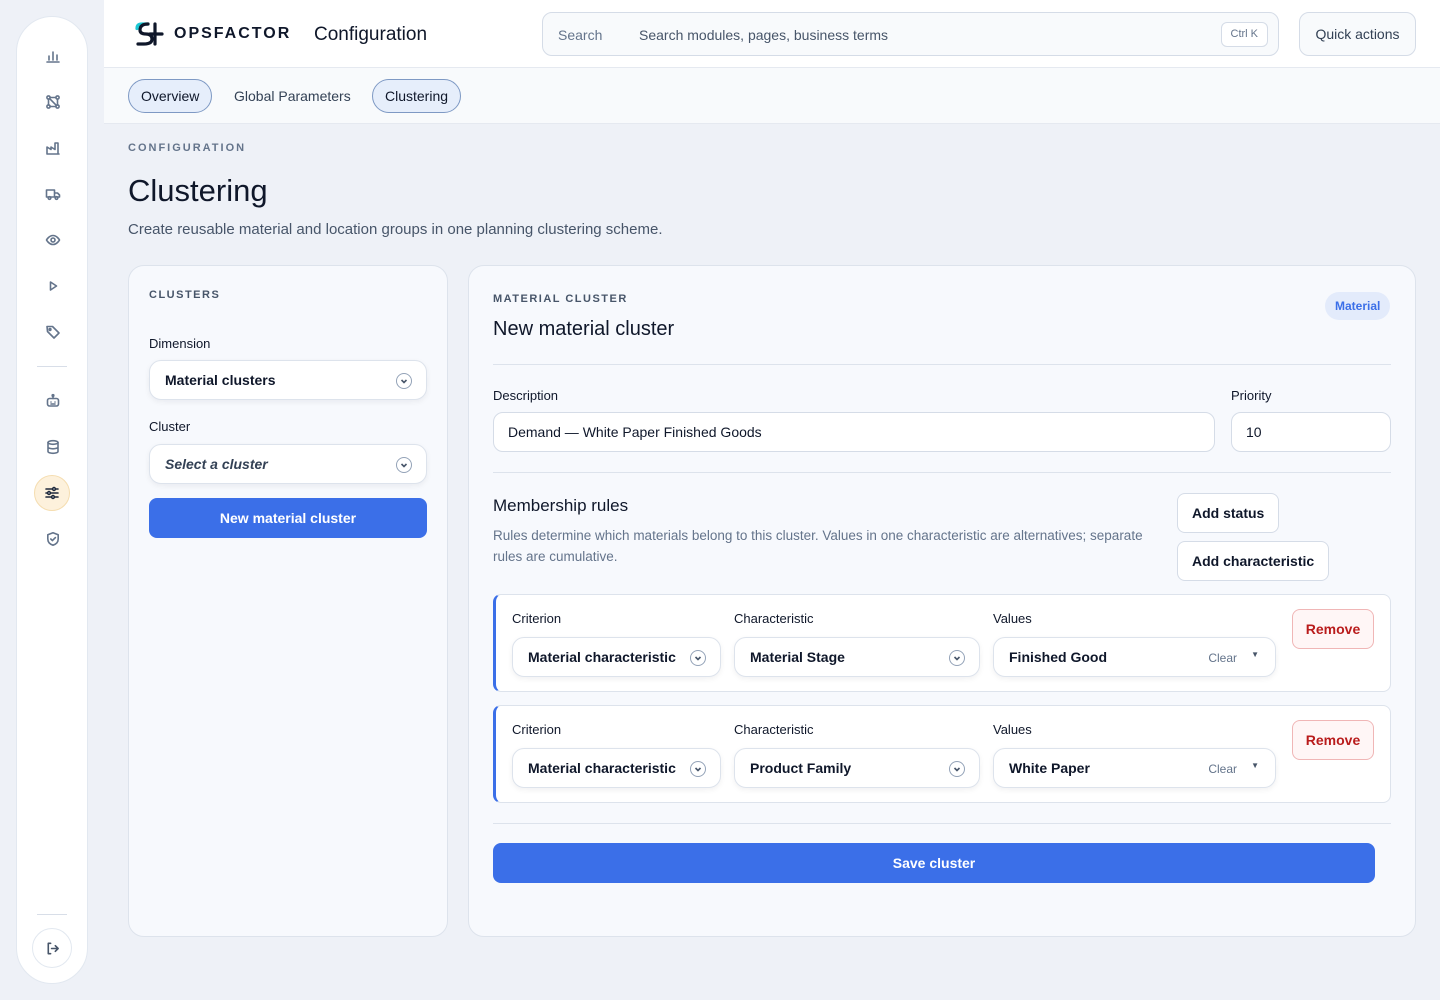  Describe the element at coordinates (371, 34) in the screenshot. I see `app-title: Configuration` at that location.